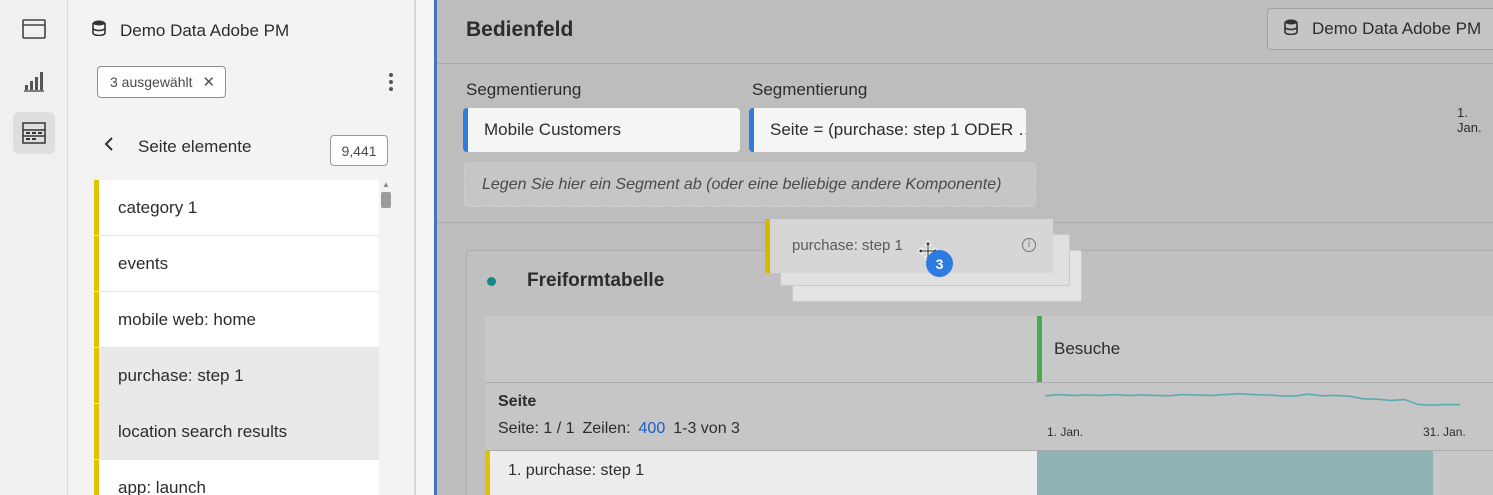 This screenshot has height=495, width=1493. I want to click on date-range-label: 1. Jan., so click(1475, 120).